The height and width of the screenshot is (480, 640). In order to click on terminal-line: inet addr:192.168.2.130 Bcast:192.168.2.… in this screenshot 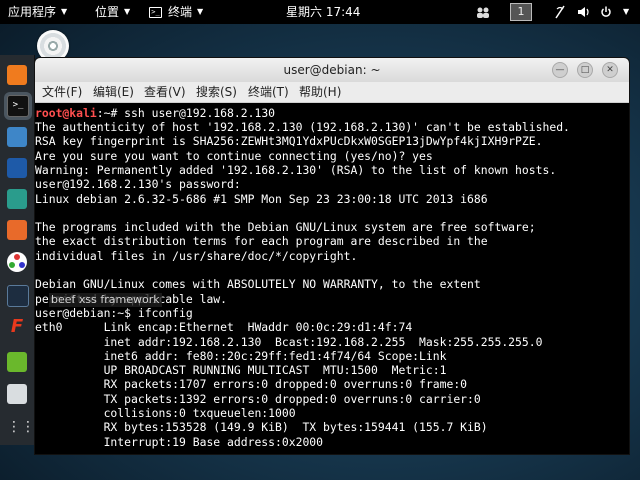, I will do `click(289, 341)`.